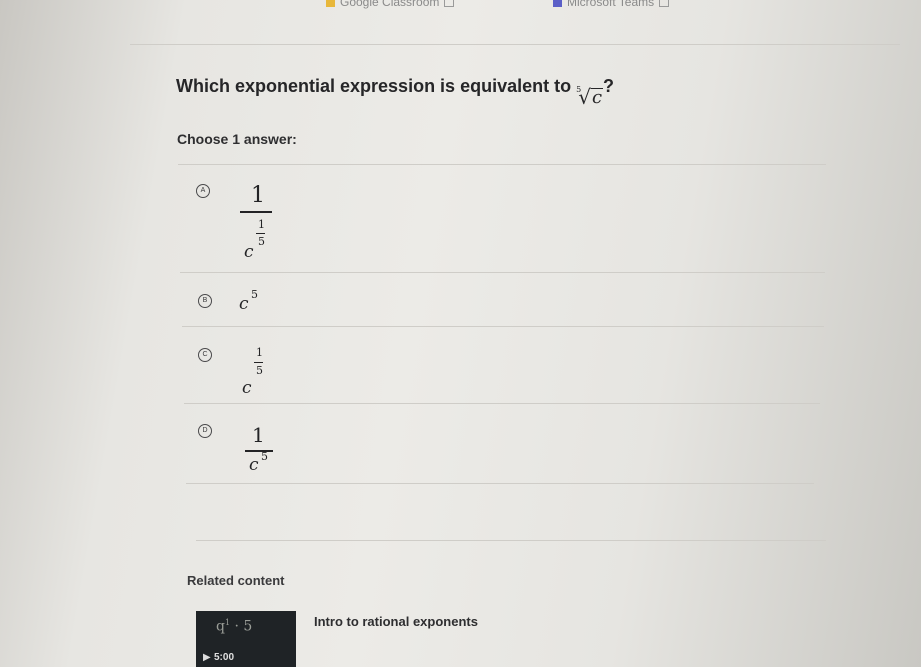 This screenshot has height=667, width=921. I want to click on choose-label: Choose 1 answer:, so click(237, 139).